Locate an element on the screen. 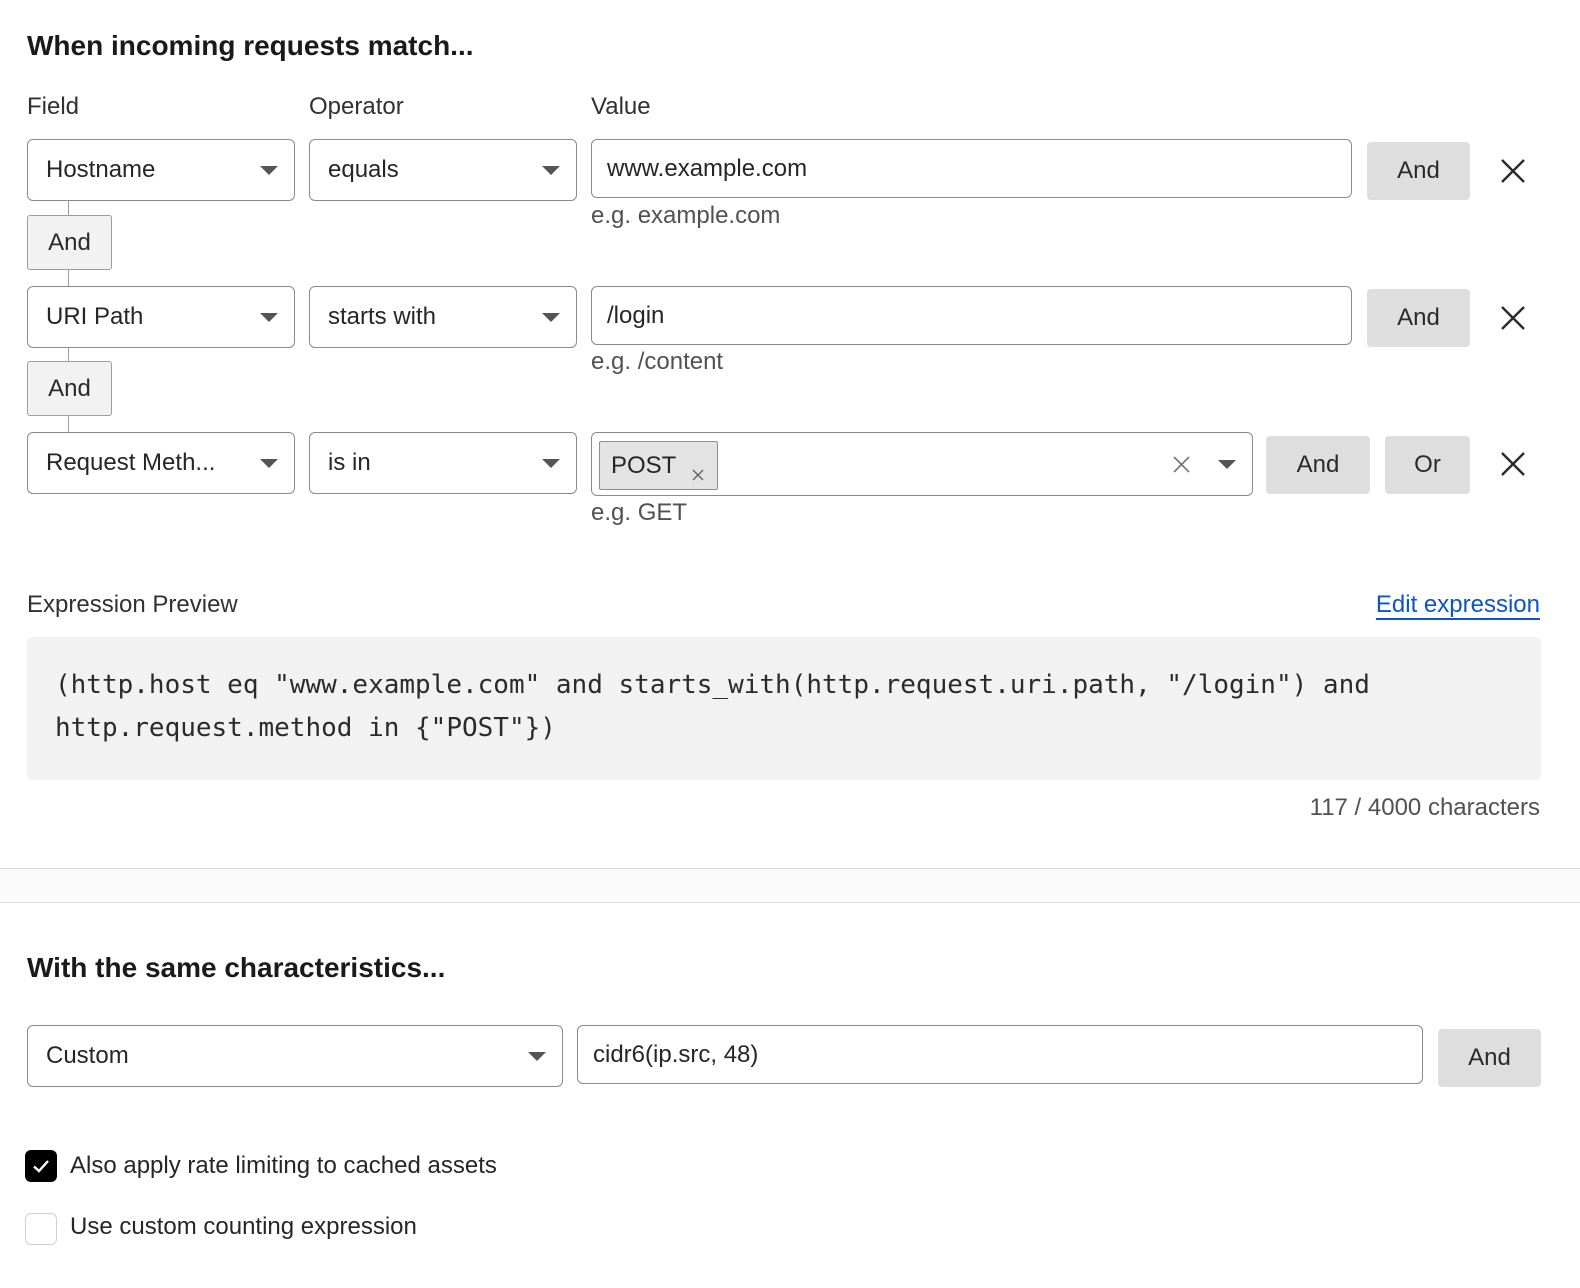 The height and width of the screenshot is (1288, 1580). characteristic-value-input: cidr6(ip.src, 48) is located at coordinates (1000, 1054).